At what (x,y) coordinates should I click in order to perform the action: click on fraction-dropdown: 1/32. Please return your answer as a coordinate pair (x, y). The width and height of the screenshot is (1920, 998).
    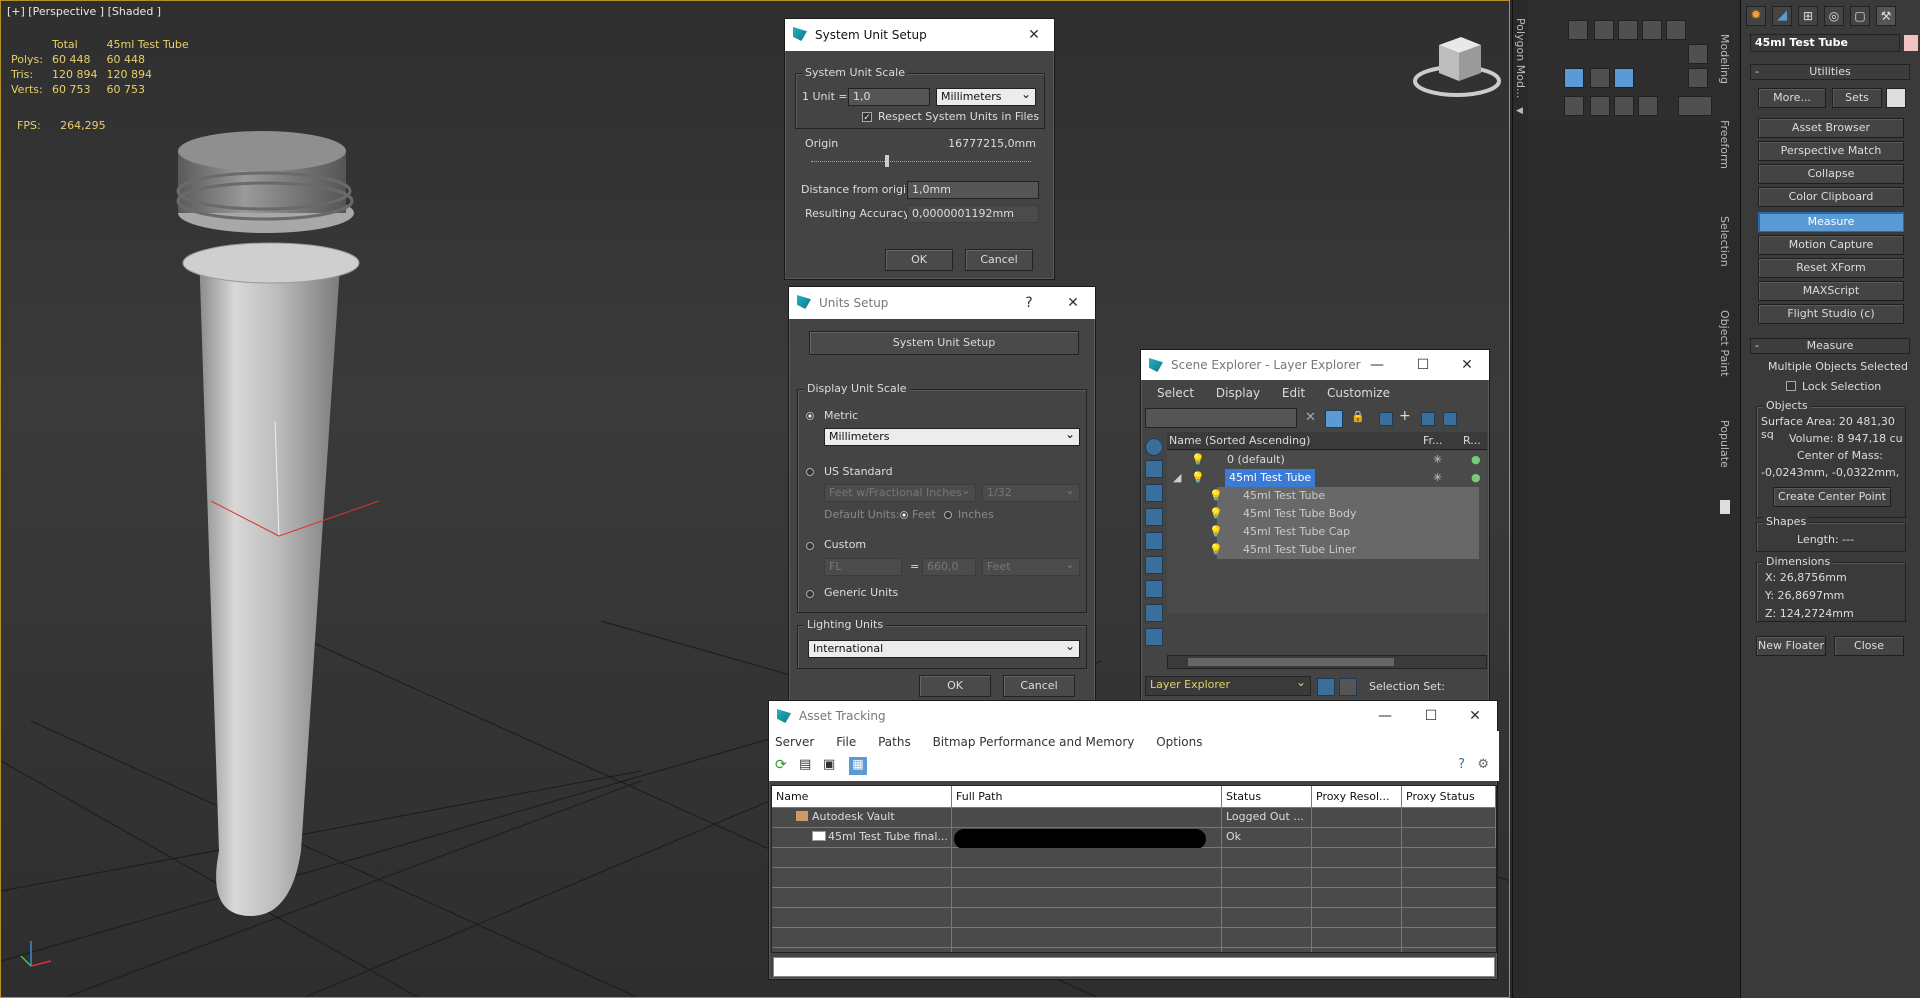
    Looking at the image, I should click on (1031, 492).